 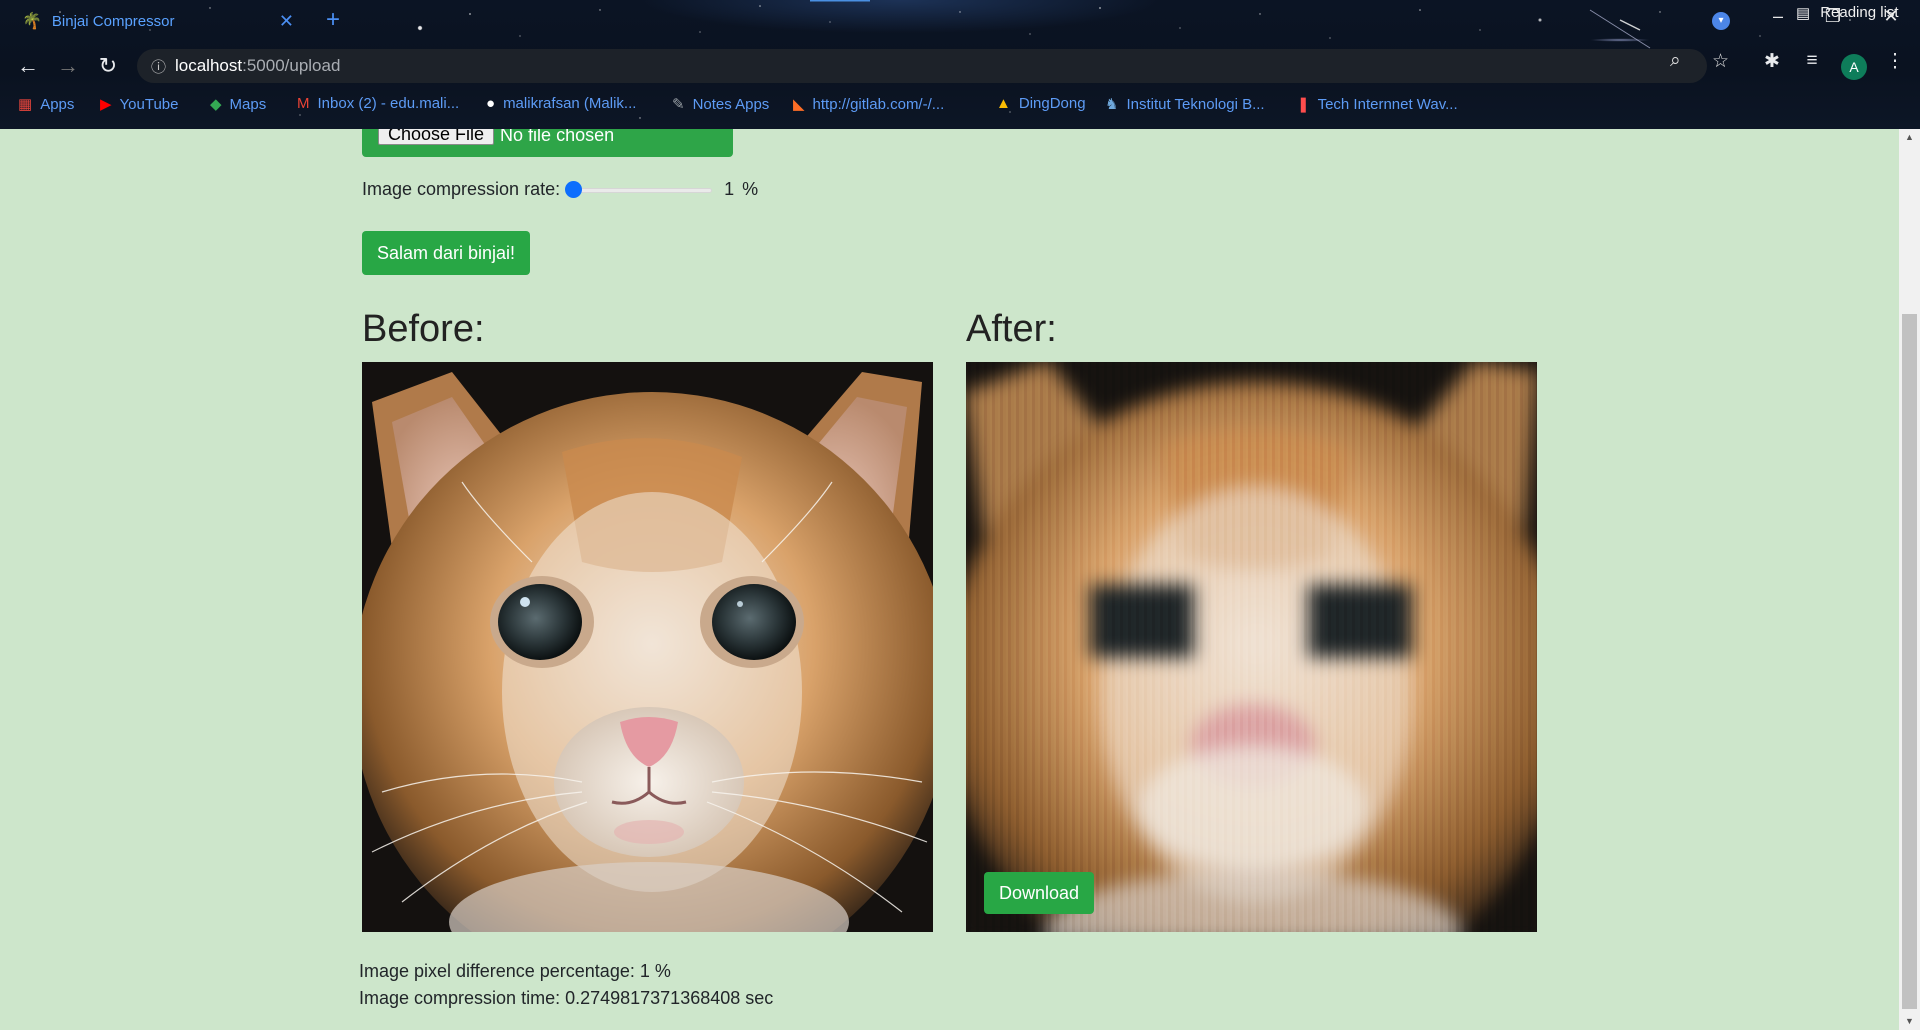 I want to click on bookmark-item: ◆ Maps, so click(x=238, y=104).